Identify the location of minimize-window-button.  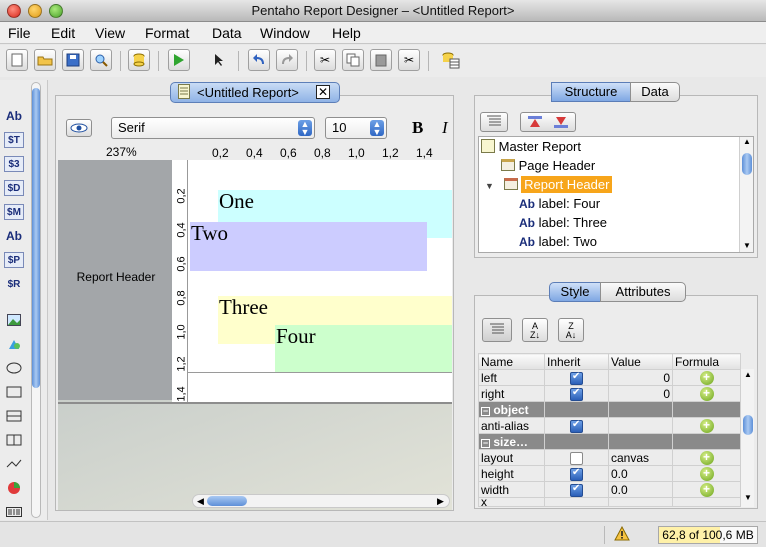
(35, 11).